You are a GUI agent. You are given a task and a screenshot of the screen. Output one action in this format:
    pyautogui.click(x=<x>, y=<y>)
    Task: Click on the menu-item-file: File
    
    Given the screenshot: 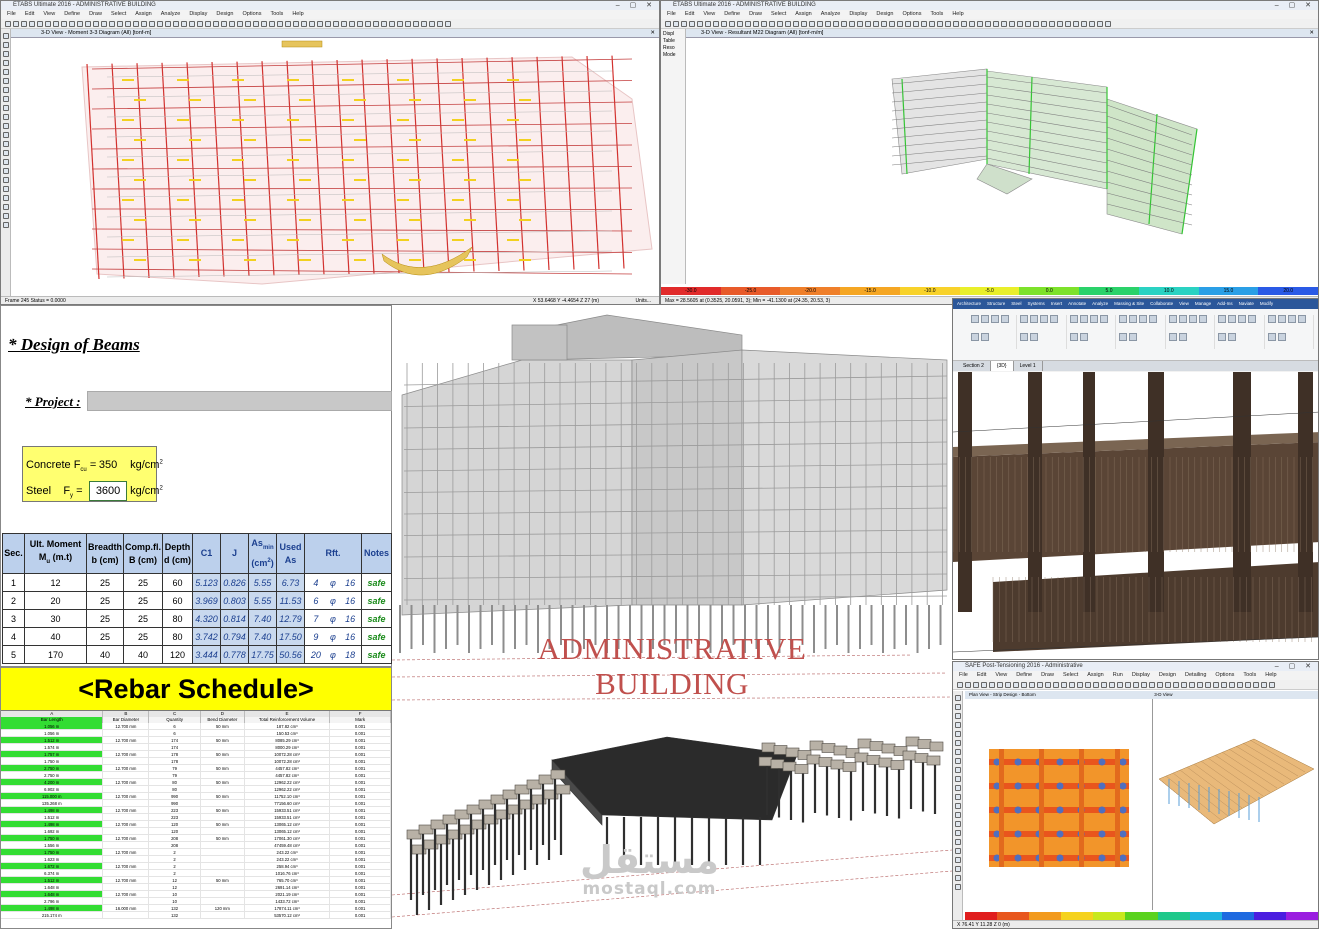 What is the action you would take?
    pyautogui.click(x=671, y=14)
    